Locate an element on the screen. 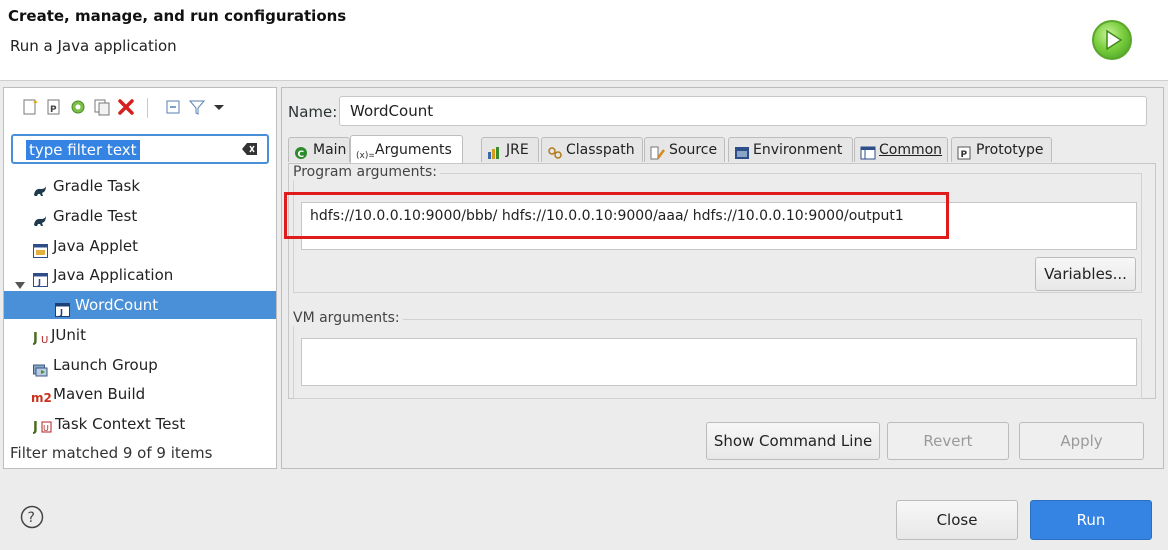  junit-icon: JU is located at coordinates (41, 340).